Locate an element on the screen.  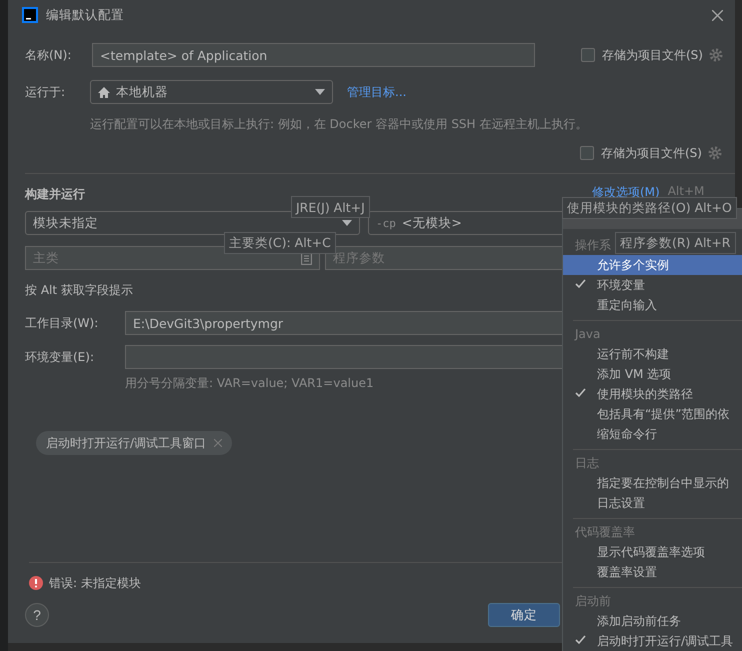
env-hint: 用分号分隔变量: VAR=value; VAR1=value1 is located at coordinates (249, 383).